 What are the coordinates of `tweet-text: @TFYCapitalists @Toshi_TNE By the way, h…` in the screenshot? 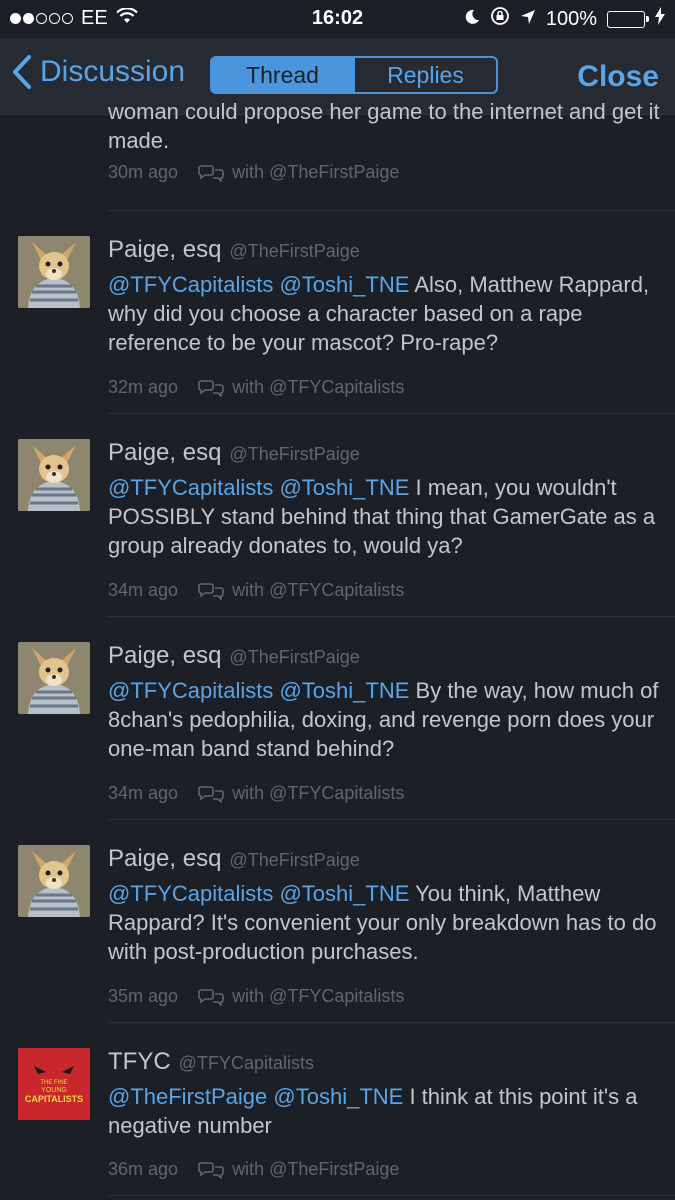 It's located at (388, 719).